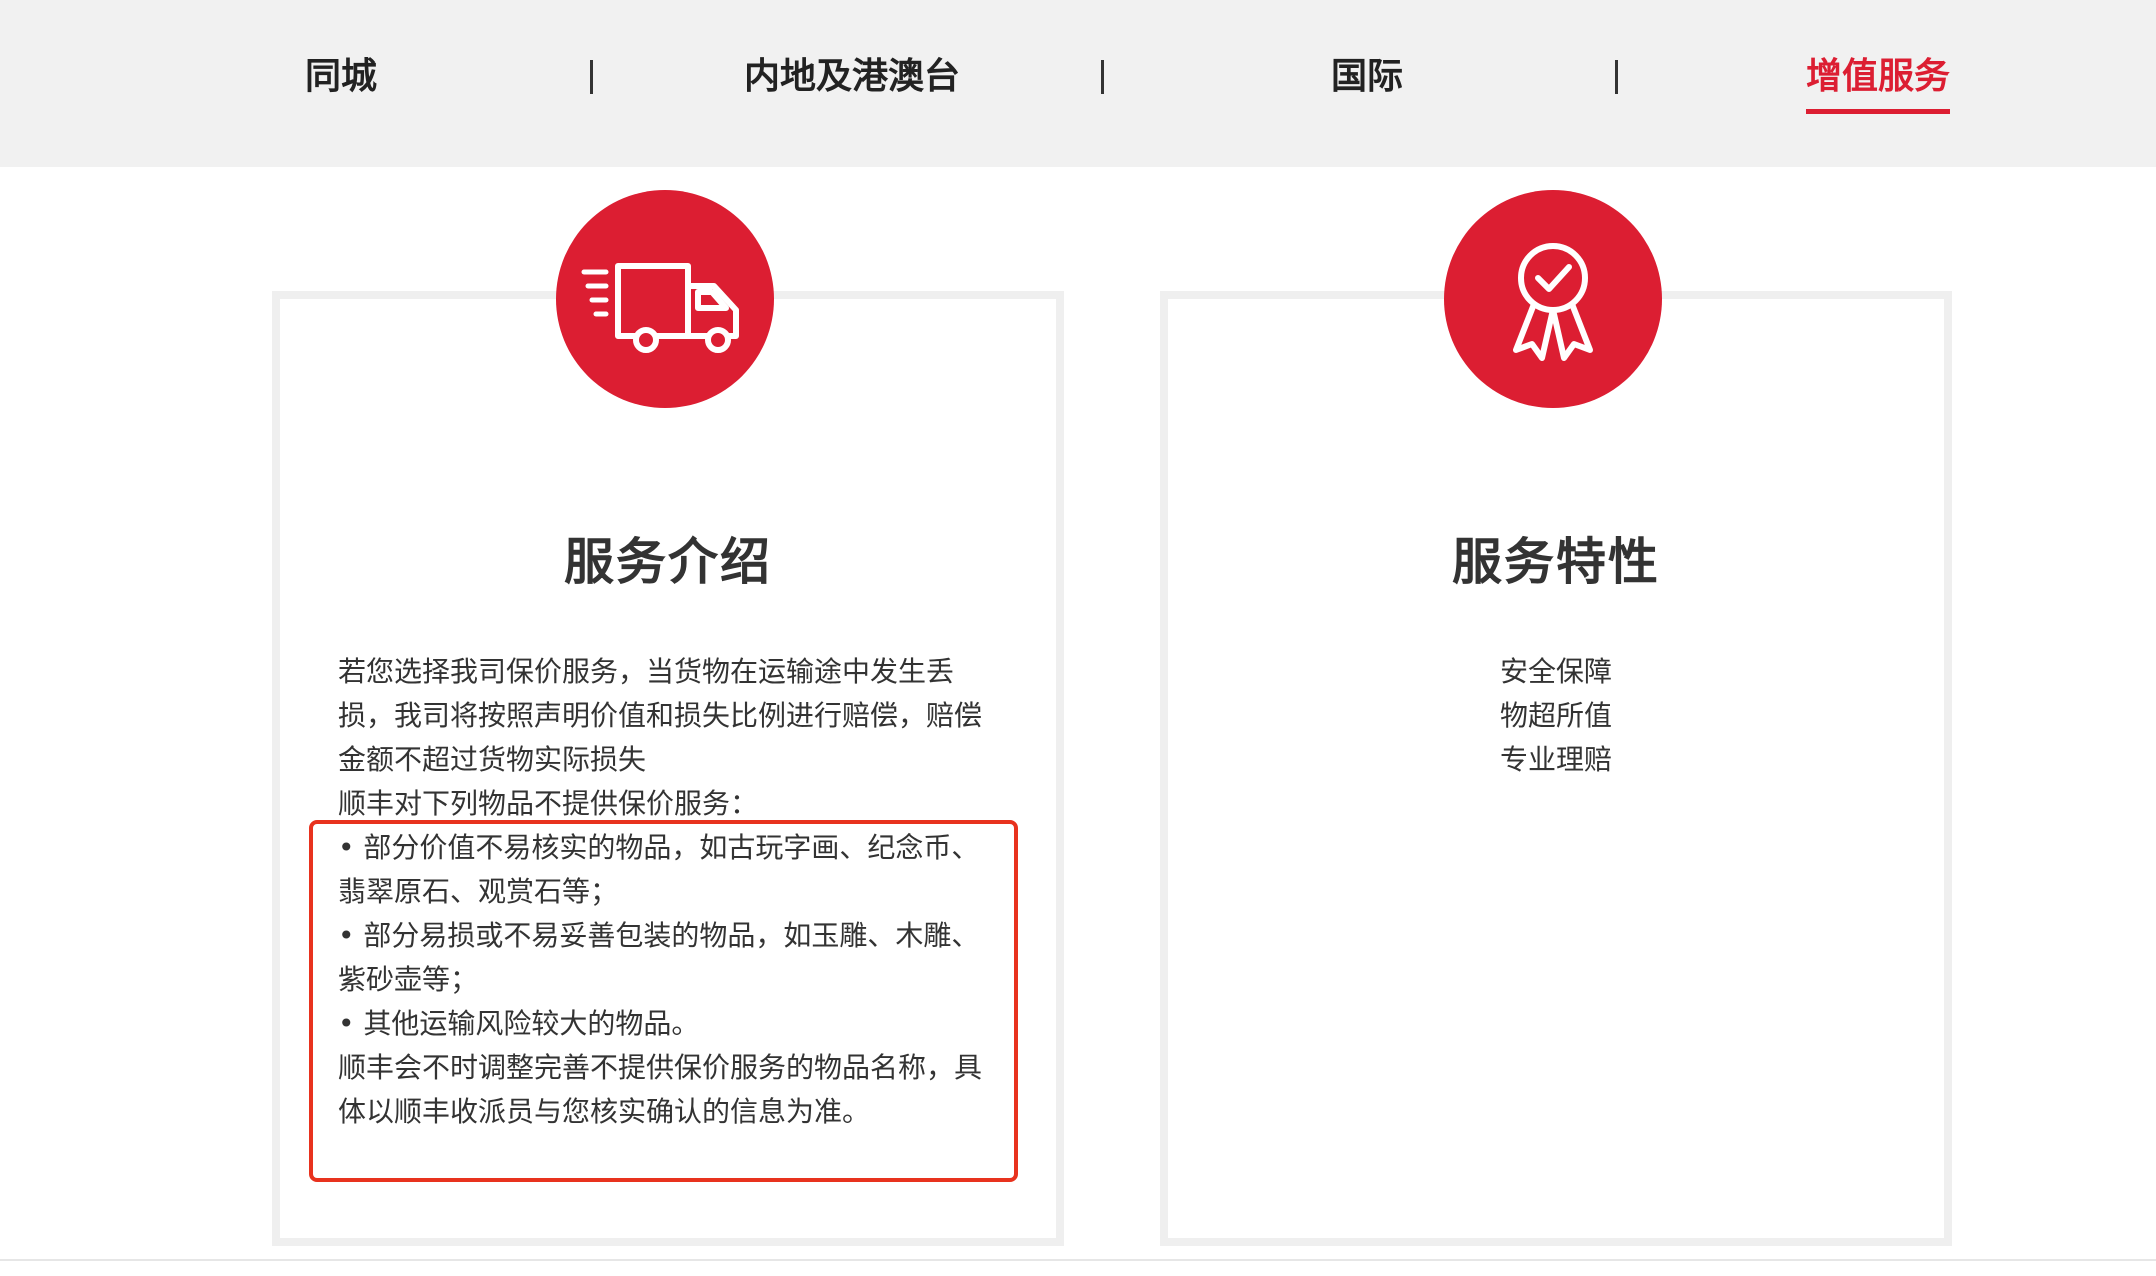 The image size is (2156, 1276). I want to click on tab-international: 国际, so click(1367, 82).